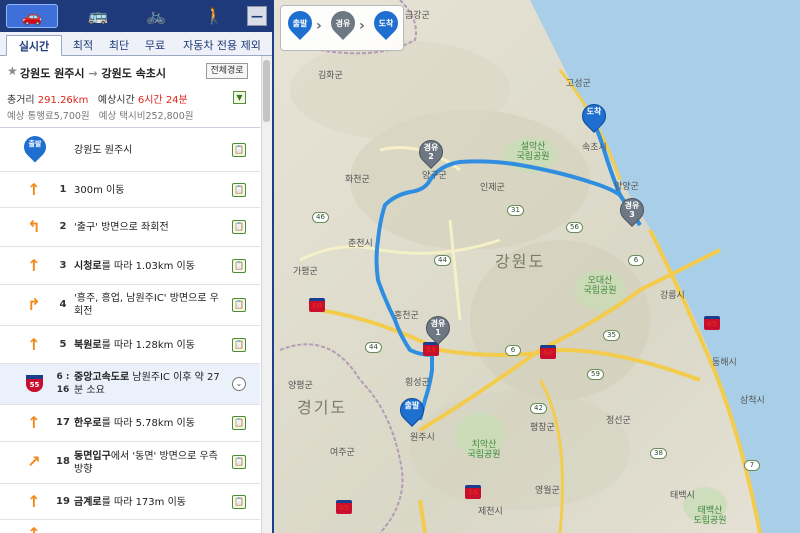 This screenshot has height=533, width=800. What do you see at coordinates (357, 180) in the screenshot?
I see `map-label: 화천군` at bounding box center [357, 180].